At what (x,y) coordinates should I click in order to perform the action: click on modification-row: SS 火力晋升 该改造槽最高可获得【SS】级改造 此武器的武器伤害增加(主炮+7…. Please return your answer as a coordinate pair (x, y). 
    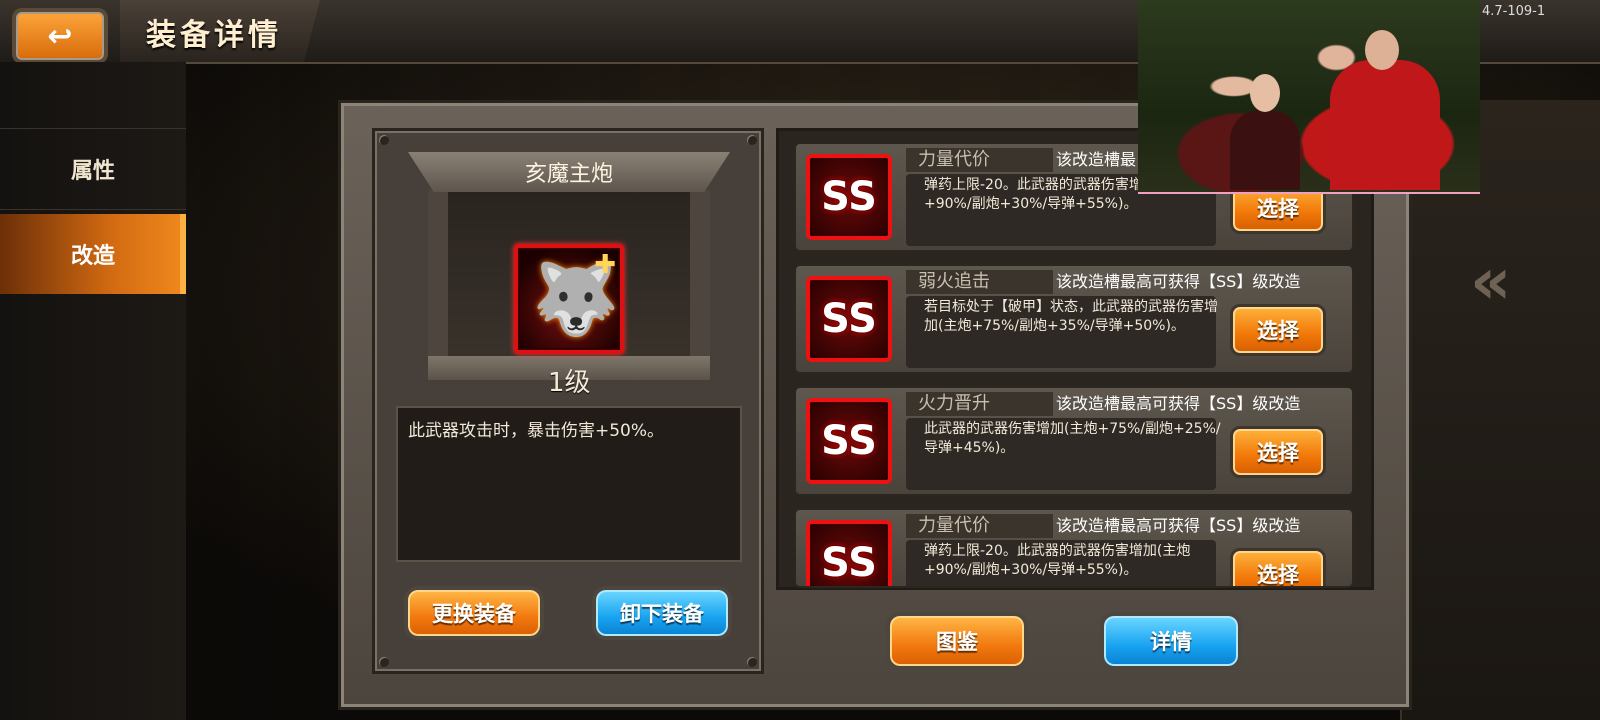
    Looking at the image, I should click on (1074, 441).